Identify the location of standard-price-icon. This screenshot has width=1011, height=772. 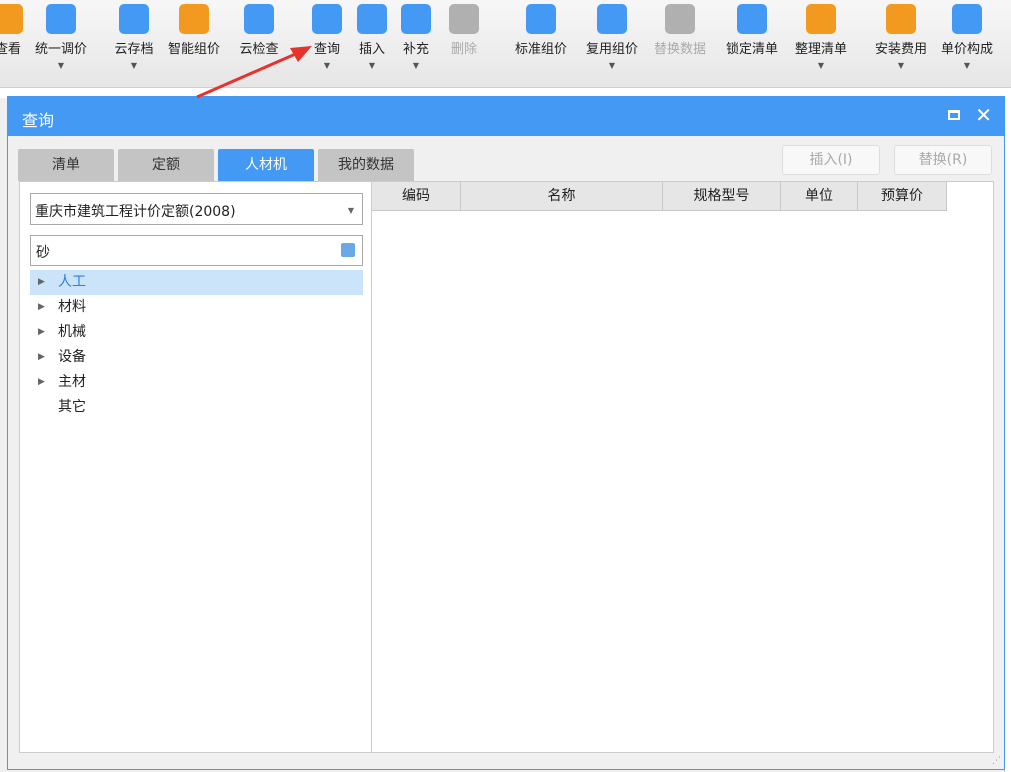
(541, 19).